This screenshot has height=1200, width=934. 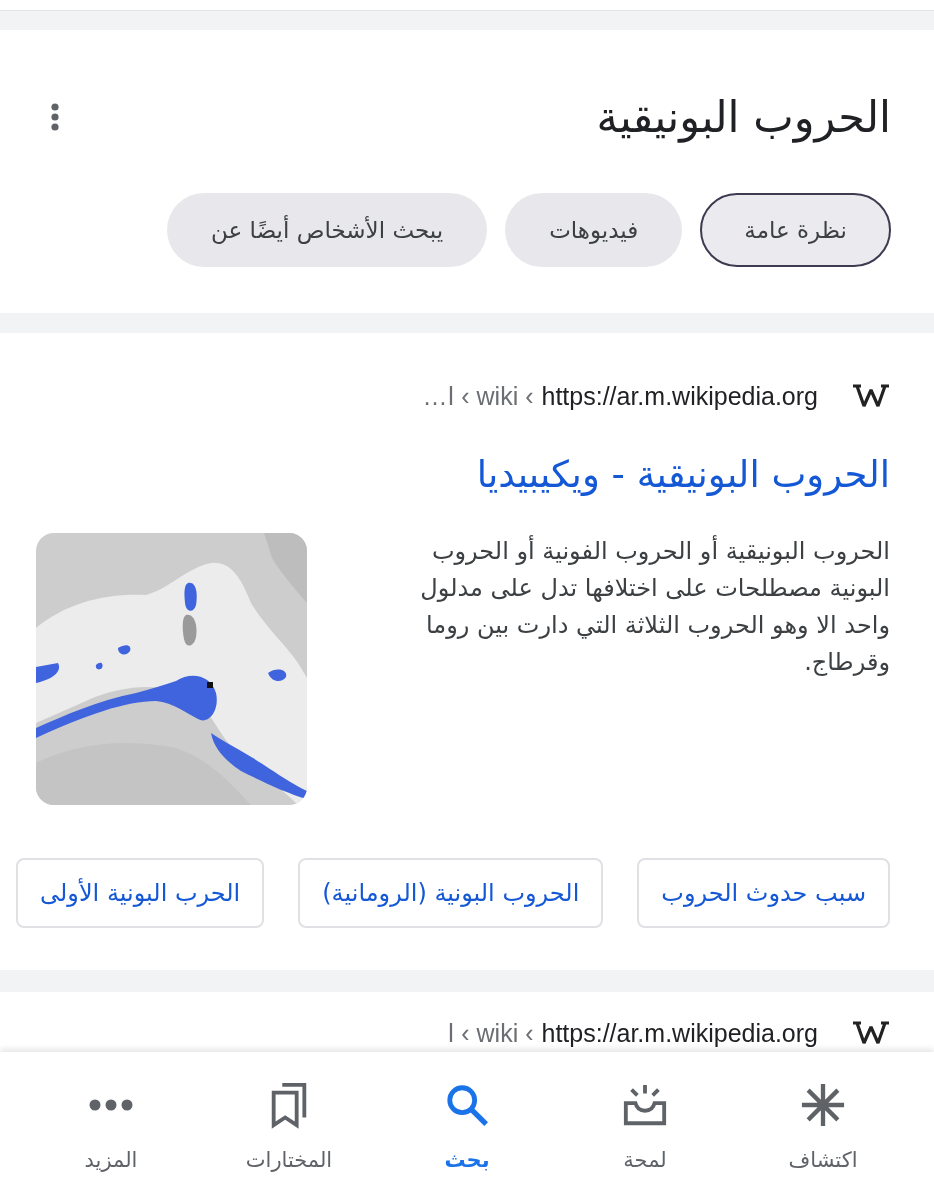 I want to click on nav-tab: بحث, so click(x=467, y=1126).